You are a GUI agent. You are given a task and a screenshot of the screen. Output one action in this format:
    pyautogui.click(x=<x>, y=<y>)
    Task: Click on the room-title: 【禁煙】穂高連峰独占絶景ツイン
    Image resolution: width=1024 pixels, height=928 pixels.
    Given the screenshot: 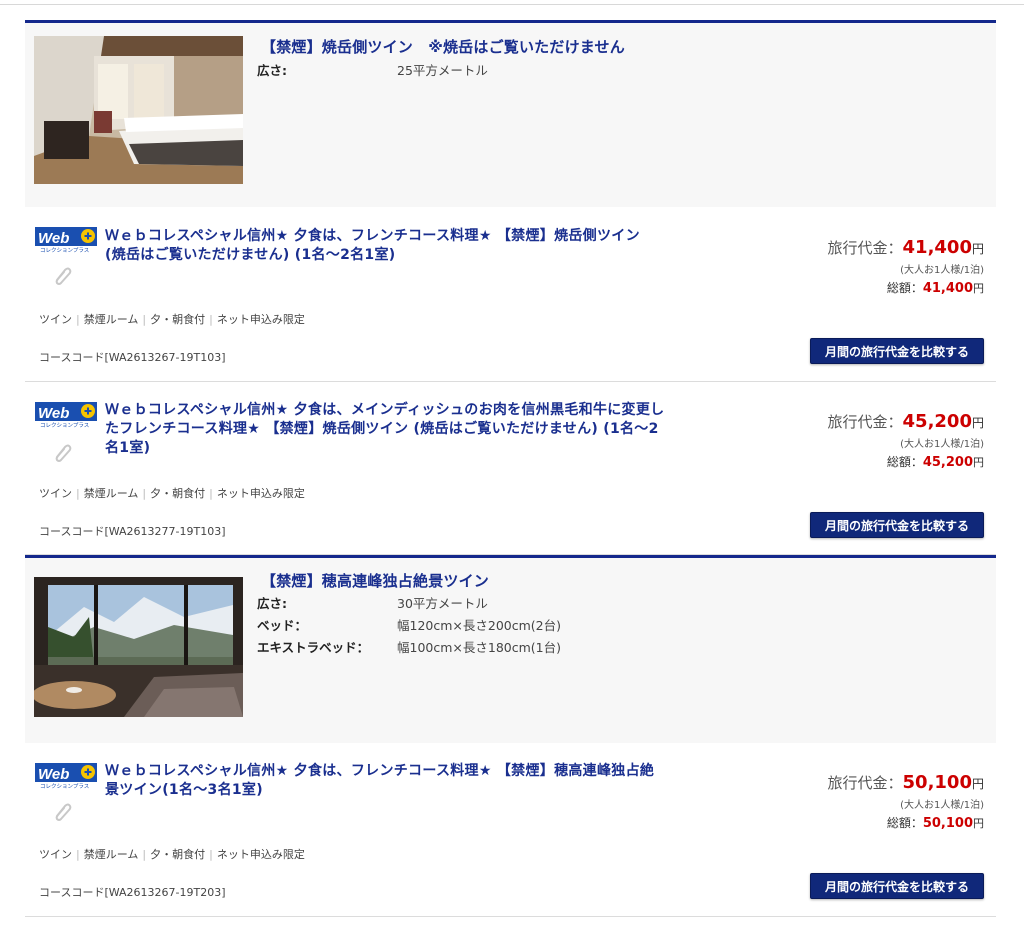 What is the action you would take?
    pyautogui.click(x=375, y=581)
    